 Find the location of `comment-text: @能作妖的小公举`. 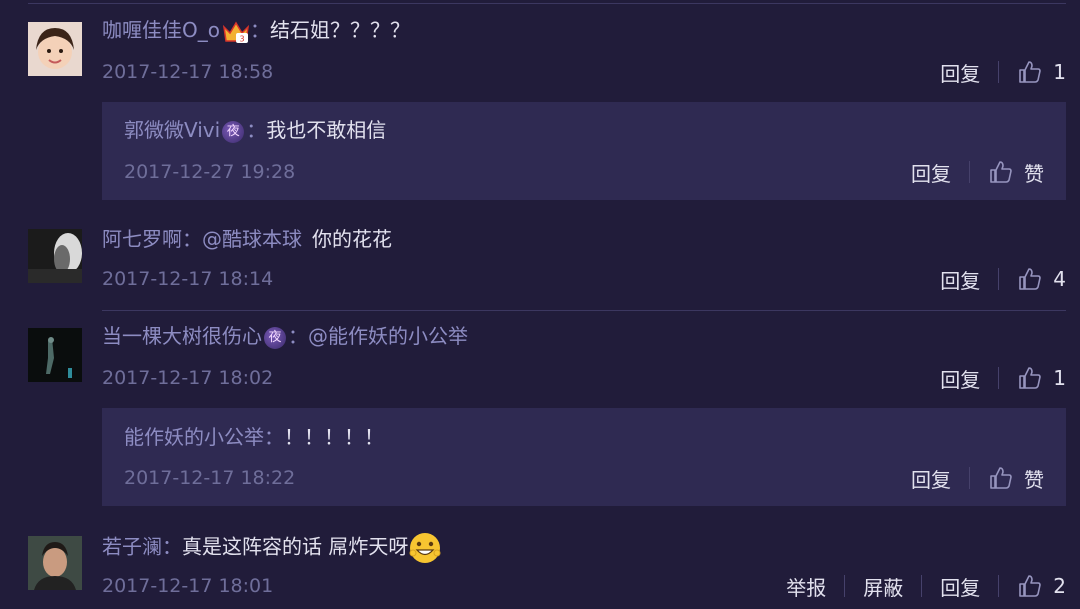

comment-text: @能作妖的小公举 is located at coordinates (388, 336).